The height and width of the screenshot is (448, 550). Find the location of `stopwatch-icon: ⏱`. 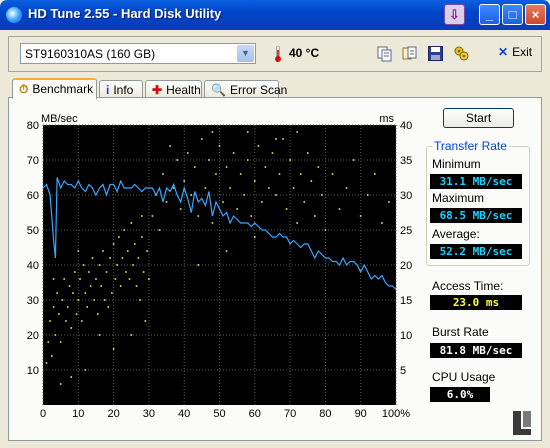

stopwatch-icon: ⏱ is located at coordinates (24, 89).